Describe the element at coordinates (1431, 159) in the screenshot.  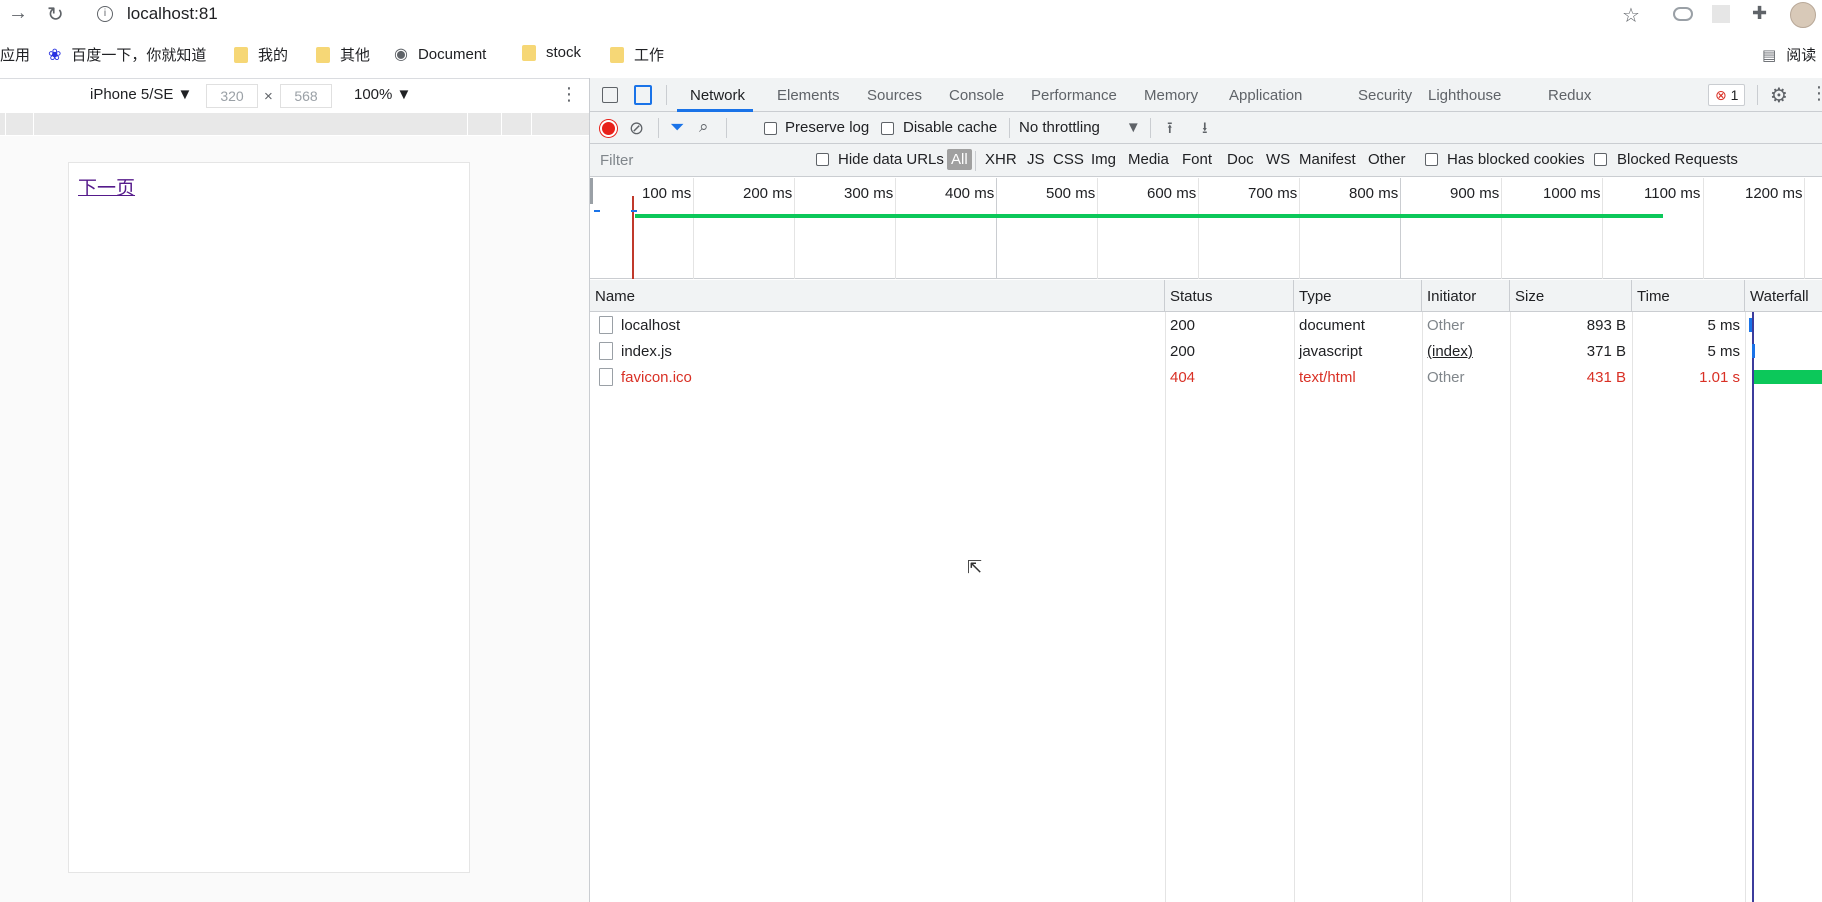
I see `has-blocked-cookies-checkbox` at that location.